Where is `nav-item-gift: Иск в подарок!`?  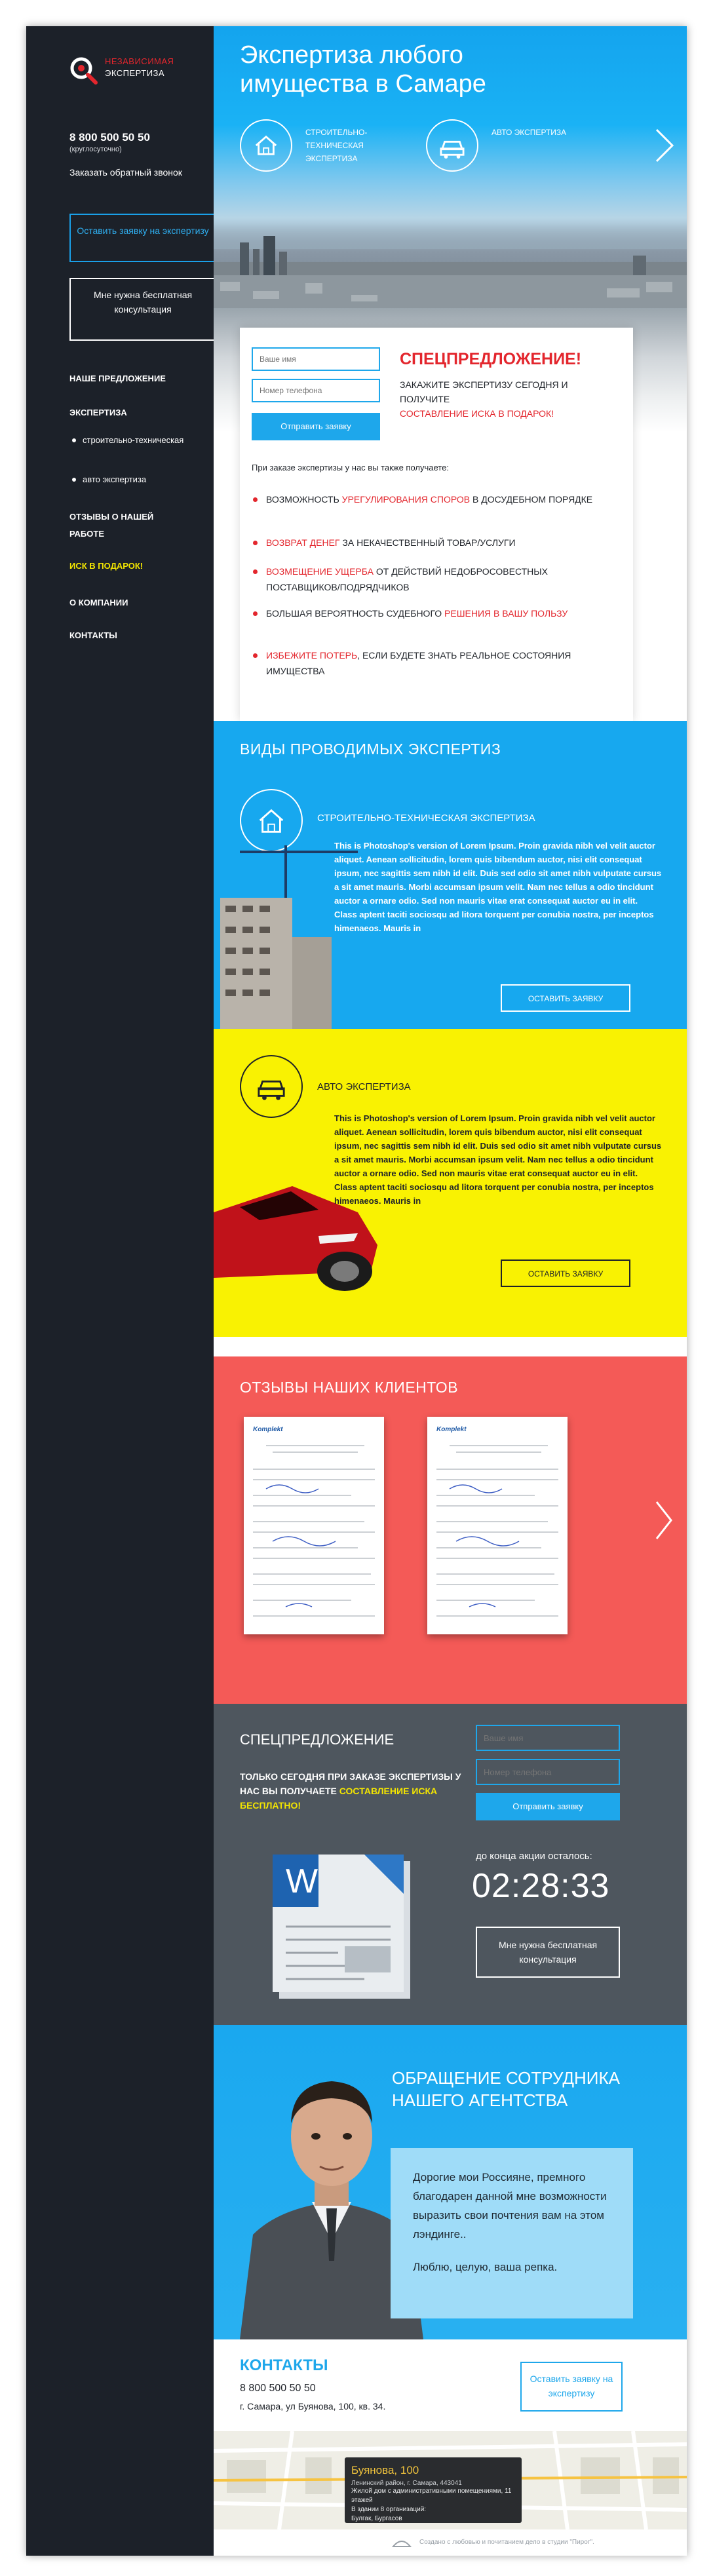
nav-item-gift: Иск в подарок! is located at coordinates (106, 566).